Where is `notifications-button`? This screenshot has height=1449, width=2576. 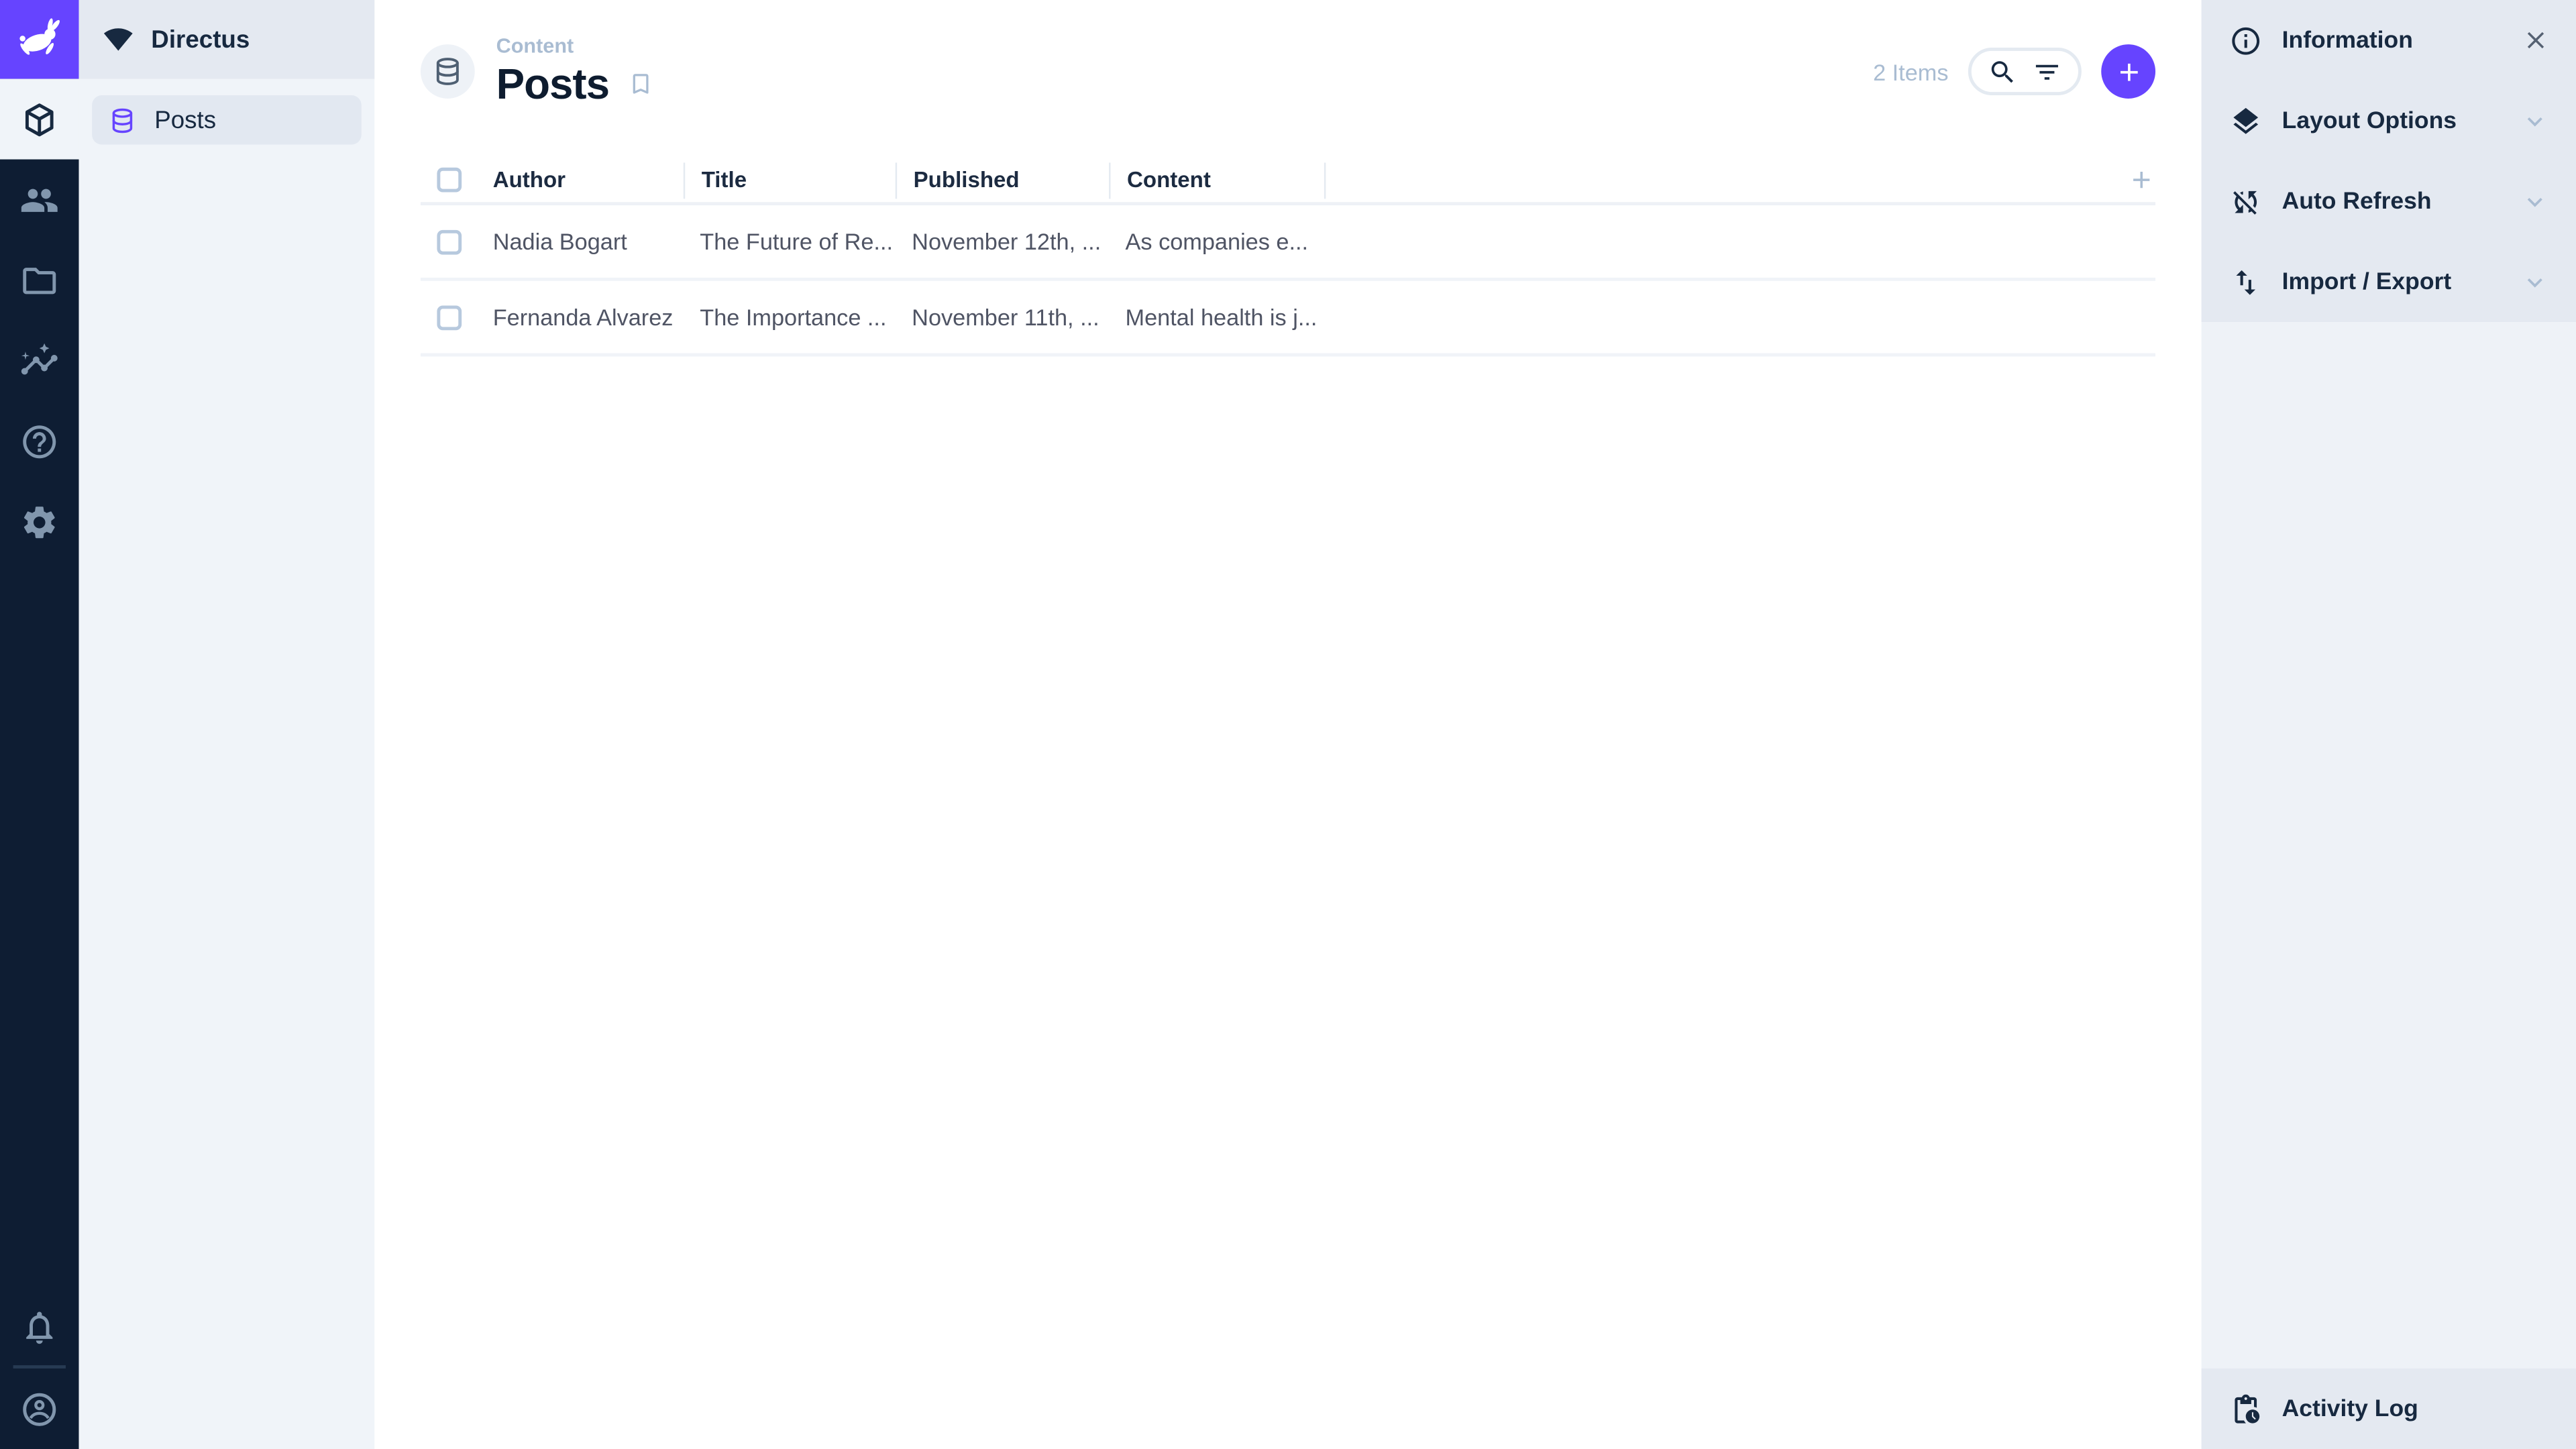
notifications-button is located at coordinates (39, 1326).